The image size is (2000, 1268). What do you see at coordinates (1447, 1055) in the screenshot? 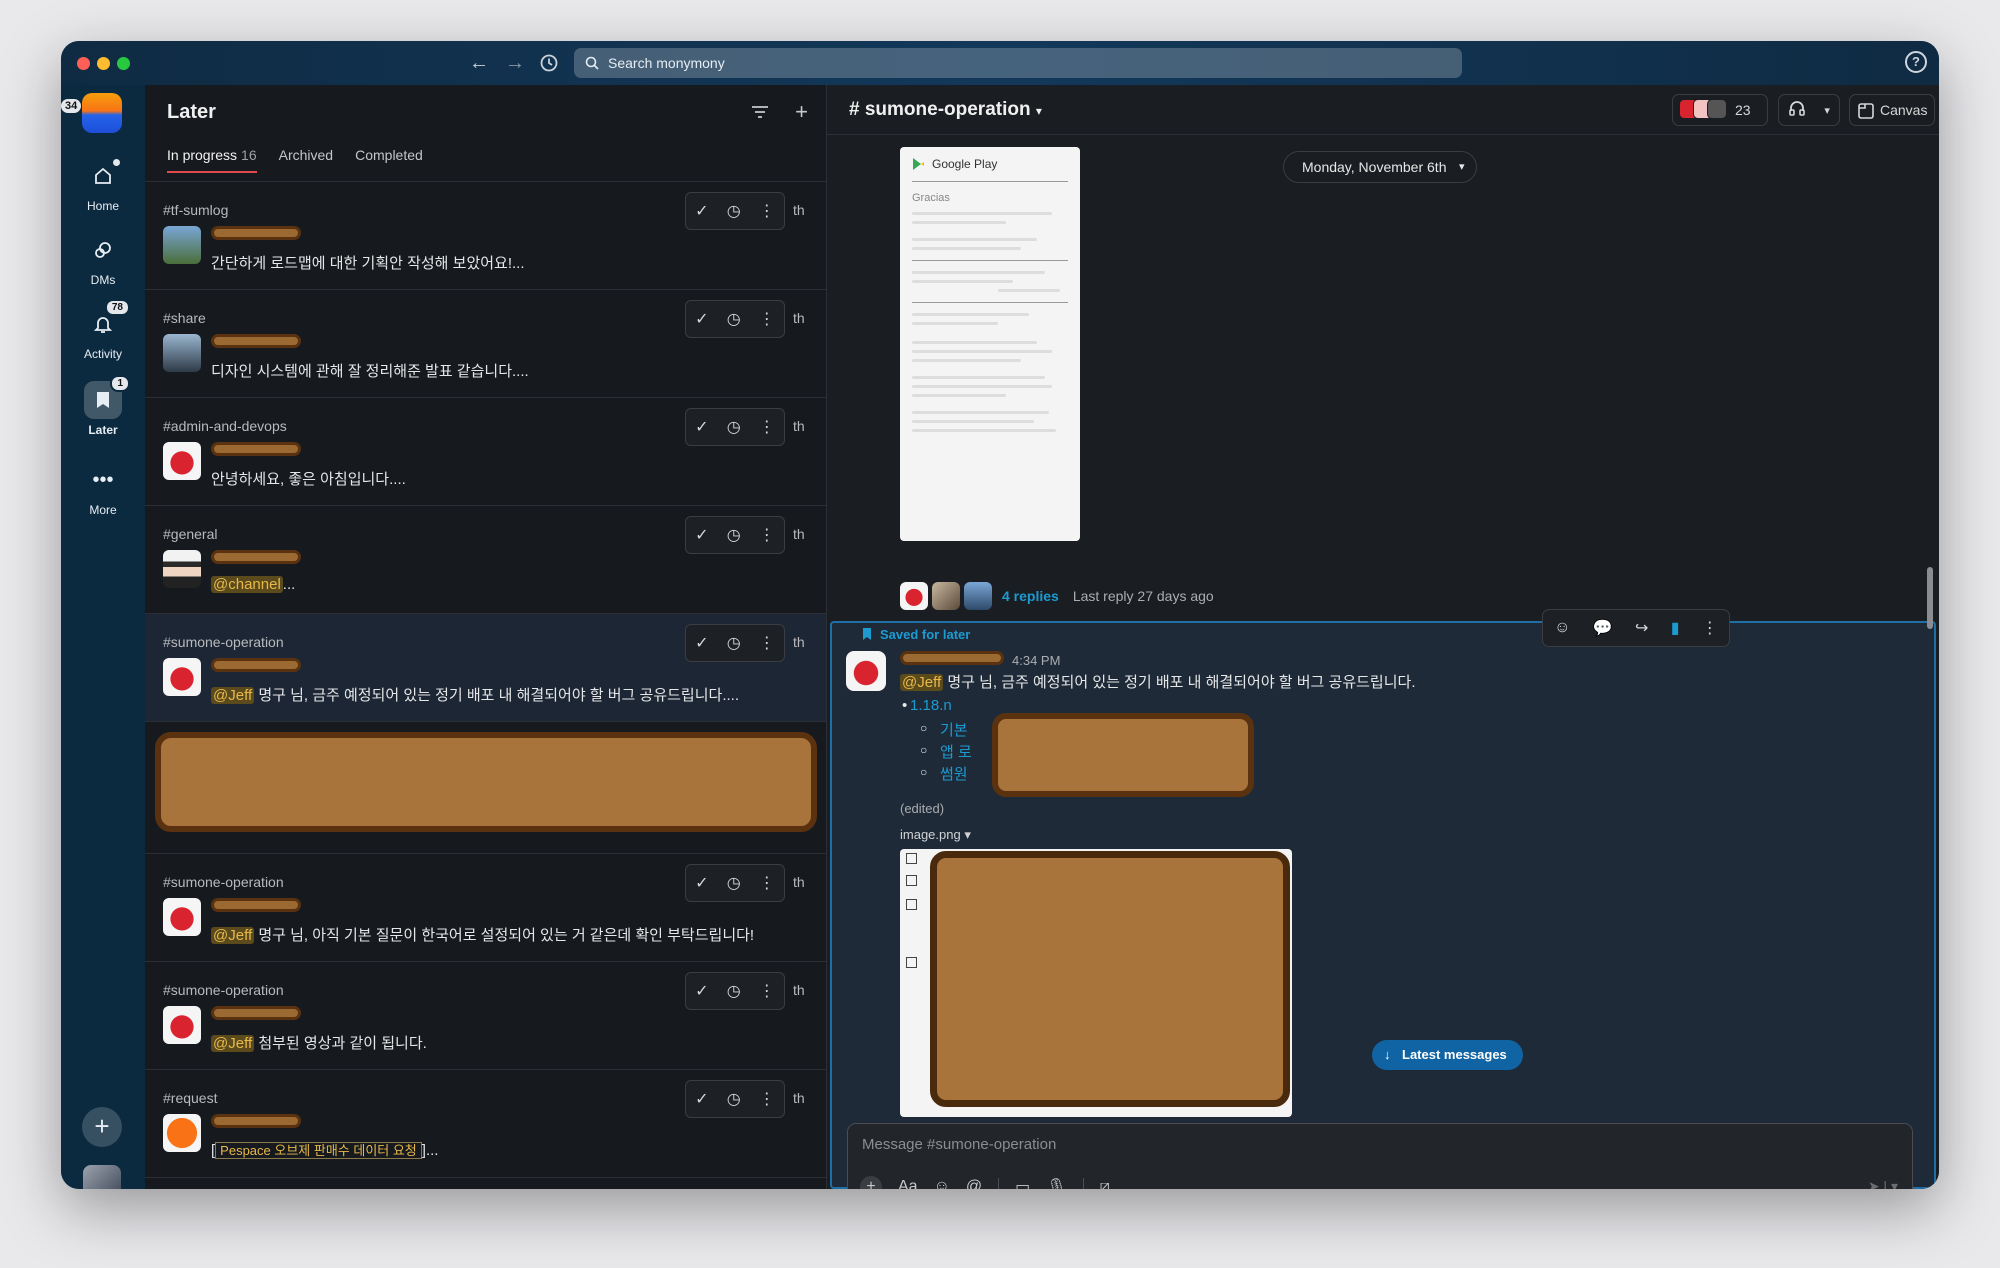
I see `latest-messages-button: Latest messages` at bounding box center [1447, 1055].